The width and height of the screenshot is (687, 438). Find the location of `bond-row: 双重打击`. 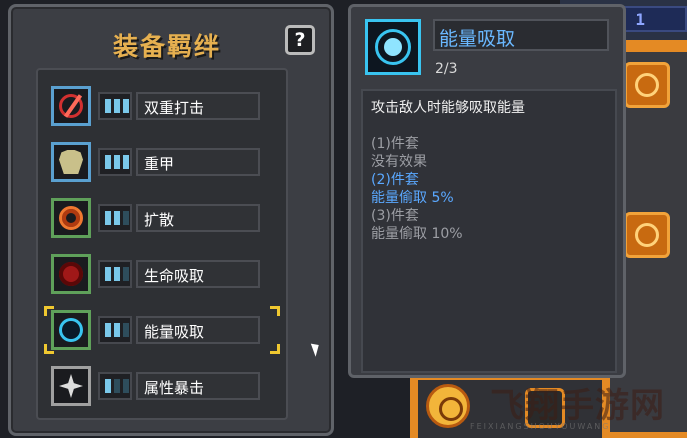

bond-row: 双重打击 is located at coordinates (162, 106).